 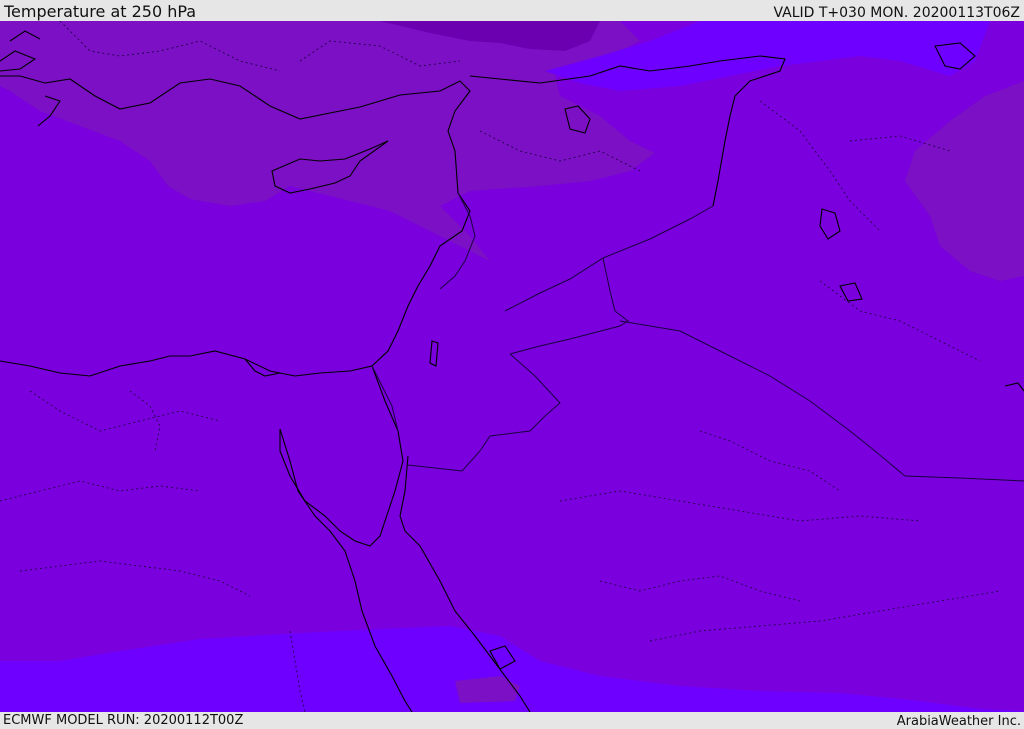 What do you see at coordinates (100, 11) in the screenshot?
I see `map-title: Temperature at 250 hPa` at bounding box center [100, 11].